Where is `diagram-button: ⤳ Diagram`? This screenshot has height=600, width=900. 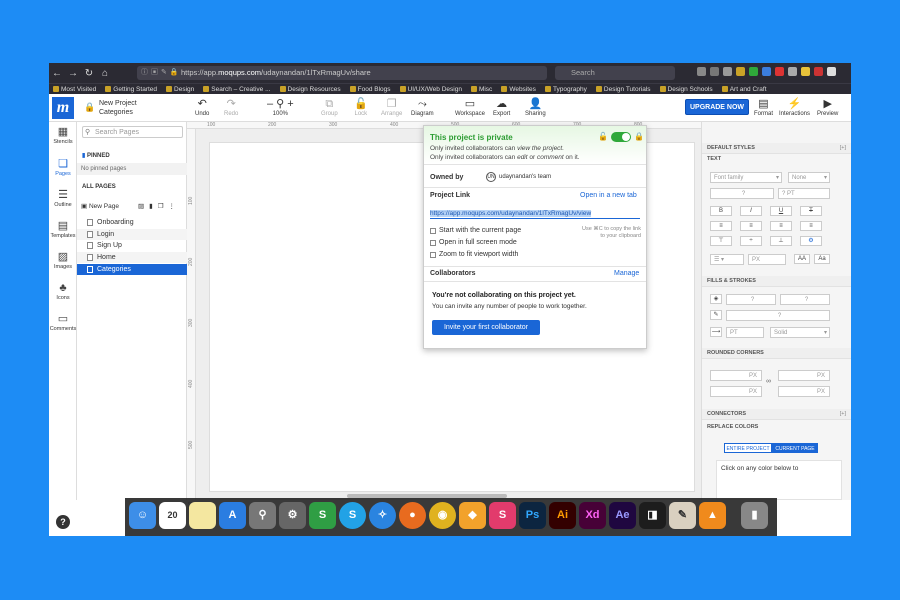 diagram-button: ⤳ Diagram is located at coordinates (422, 107).